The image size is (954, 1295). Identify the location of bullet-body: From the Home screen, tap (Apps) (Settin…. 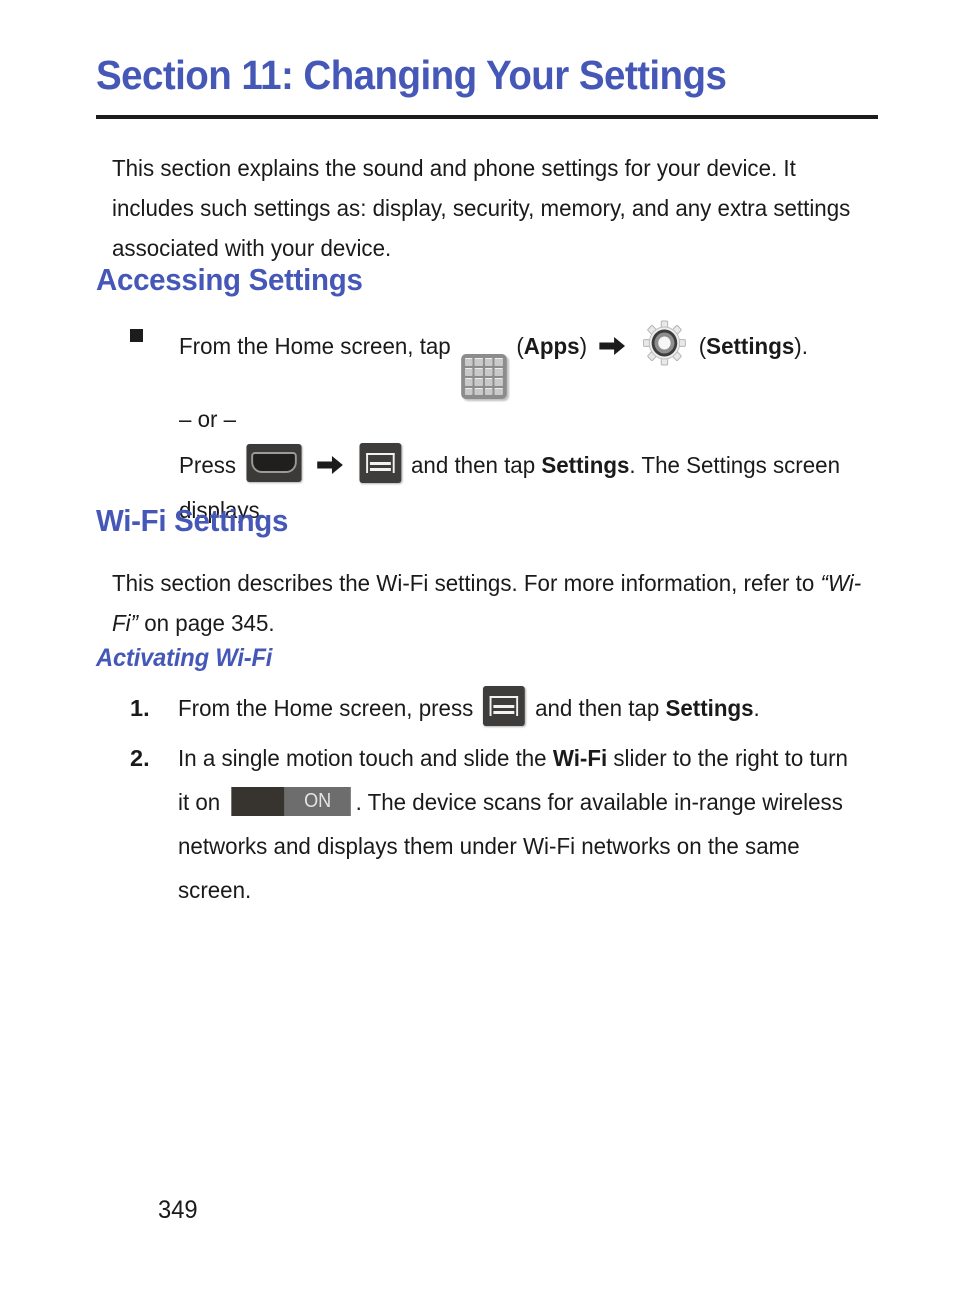
(516, 426).